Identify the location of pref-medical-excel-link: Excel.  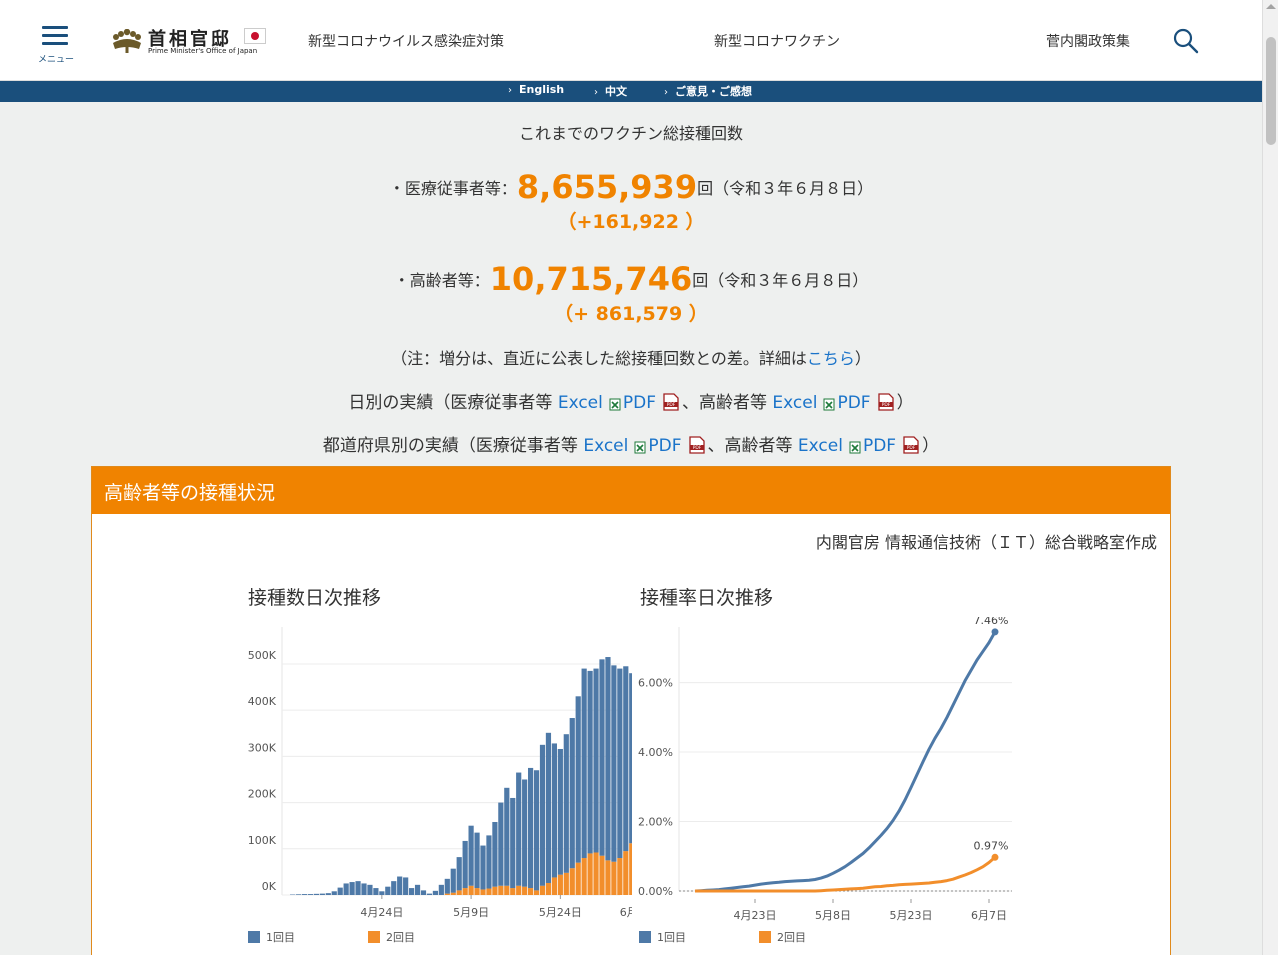
(605, 446).